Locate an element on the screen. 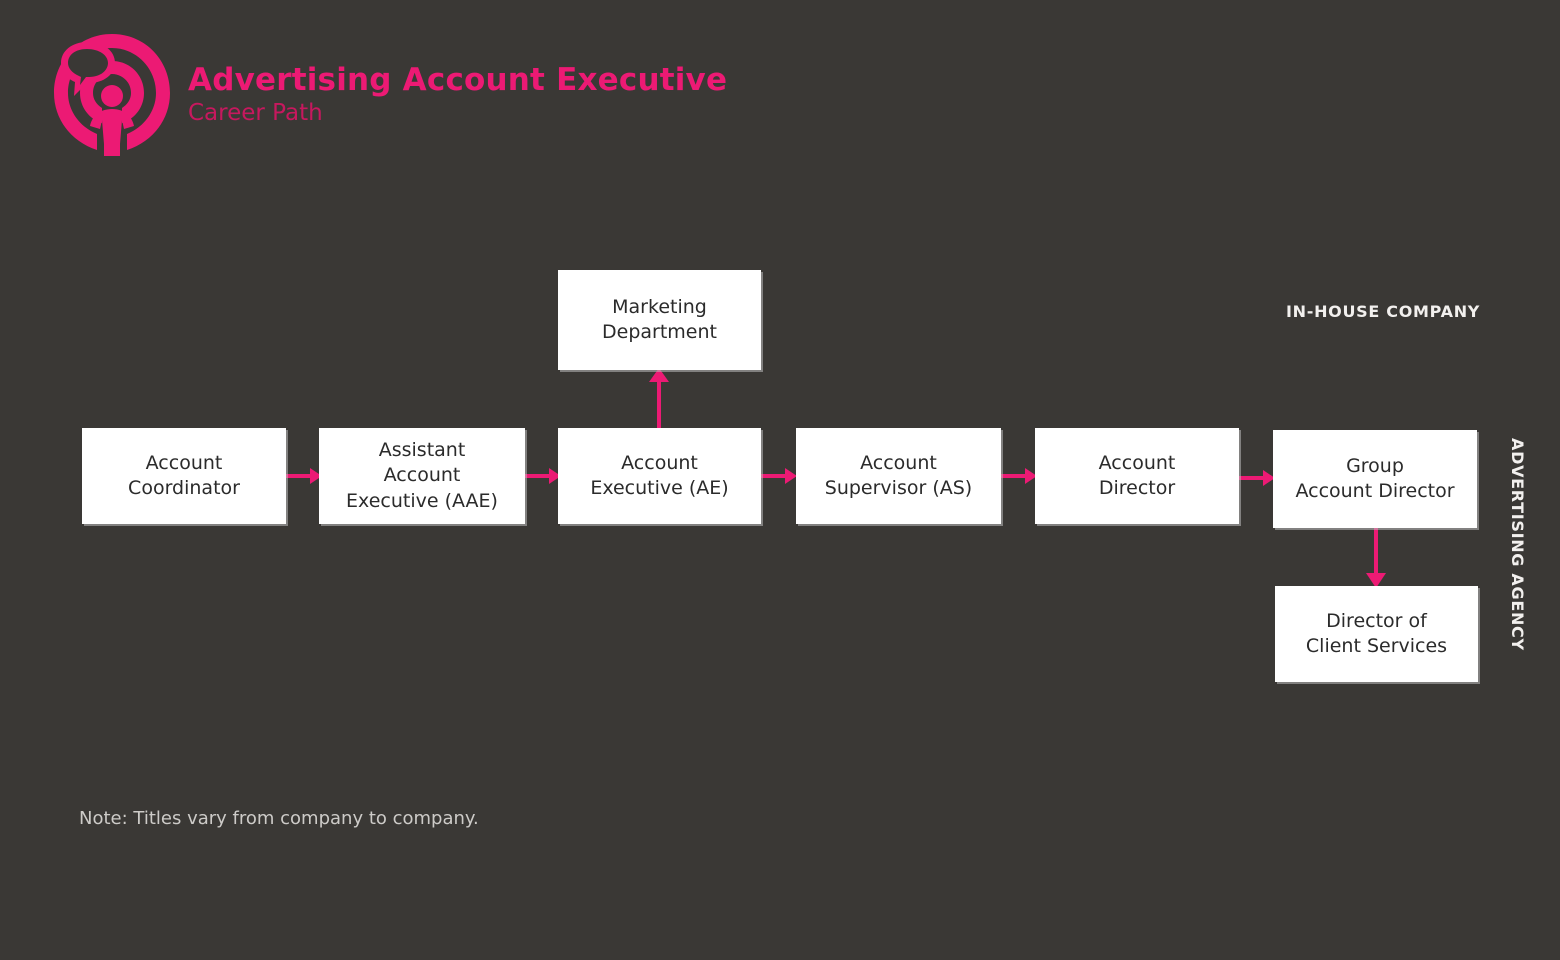 The image size is (1560, 960). node-label: Account Coordinator is located at coordinates (184, 475).